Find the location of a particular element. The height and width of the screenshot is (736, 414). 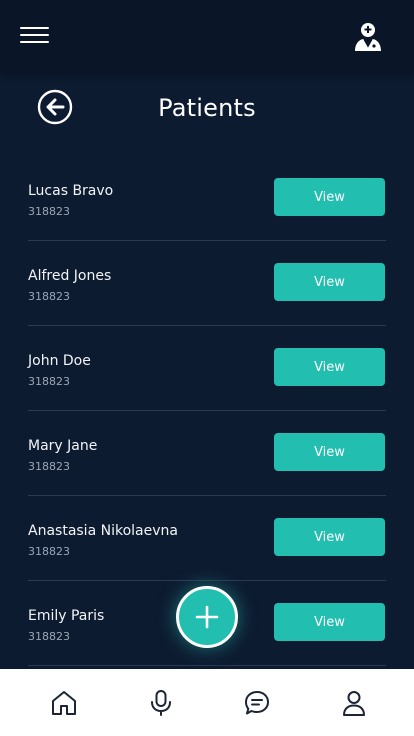

patient-name: John Doe is located at coordinates (59, 361).